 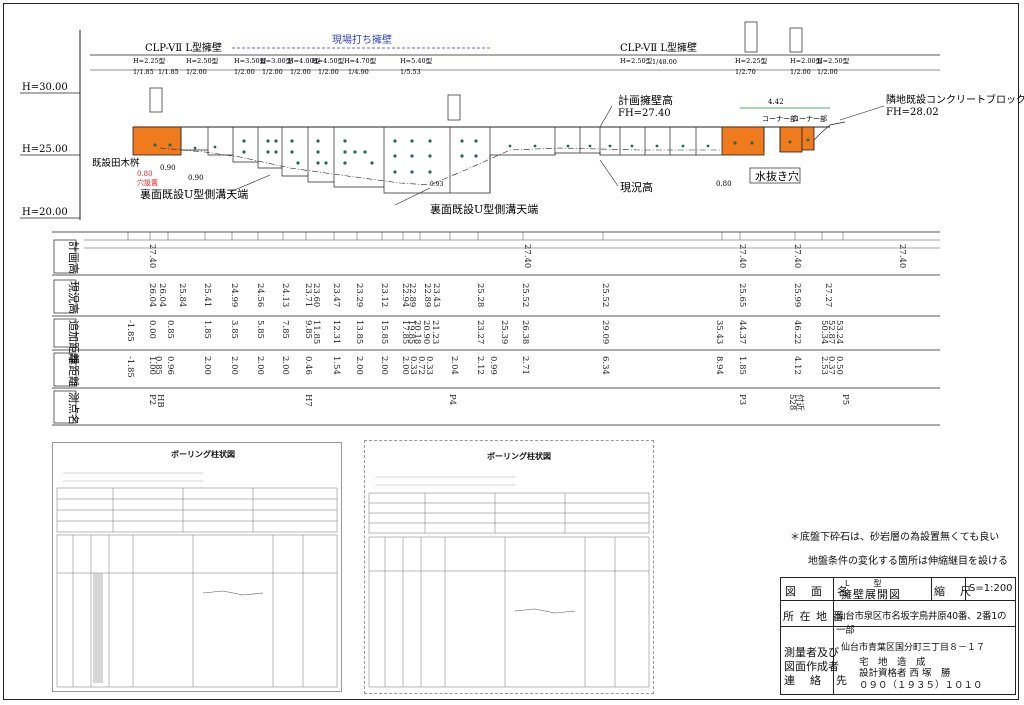 What do you see at coordinates (168, 168) in the screenshot?
I see `value-090: 0.90` at bounding box center [168, 168].